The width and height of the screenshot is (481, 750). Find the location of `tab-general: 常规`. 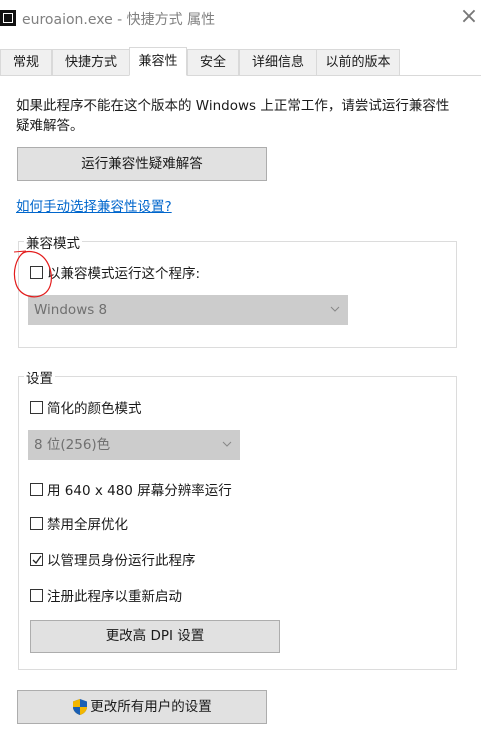

tab-general: 常规 is located at coordinates (26, 62).